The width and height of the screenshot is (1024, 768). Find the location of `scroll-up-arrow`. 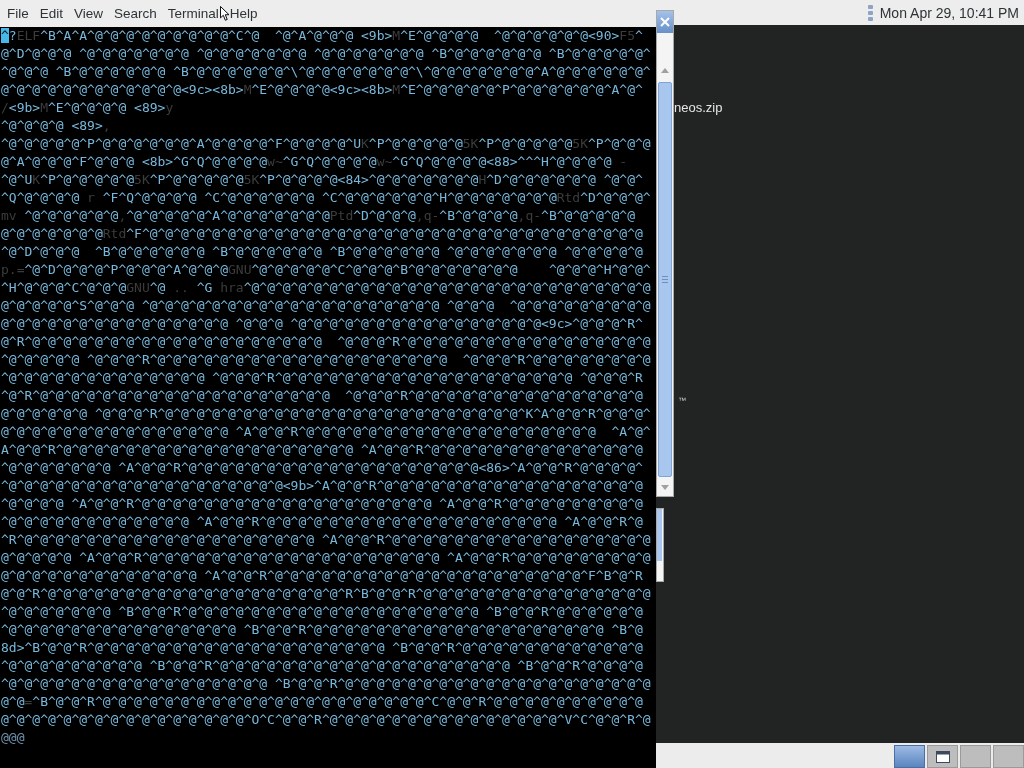

scroll-up-arrow is located at coordinates (665, 70).